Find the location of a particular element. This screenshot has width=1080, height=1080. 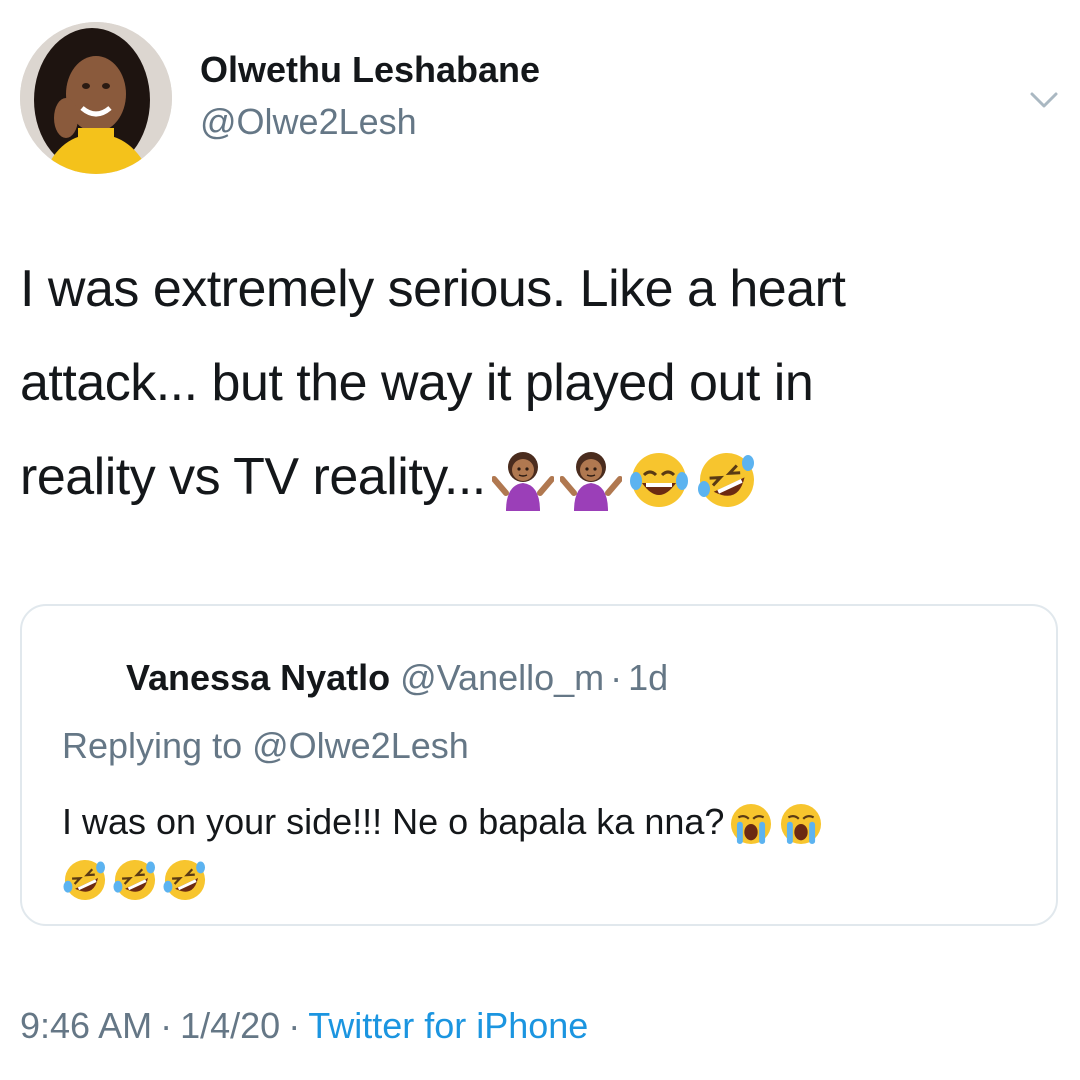

quoted-author-handle: @Vanello_m is located at coordinates (502, 677).